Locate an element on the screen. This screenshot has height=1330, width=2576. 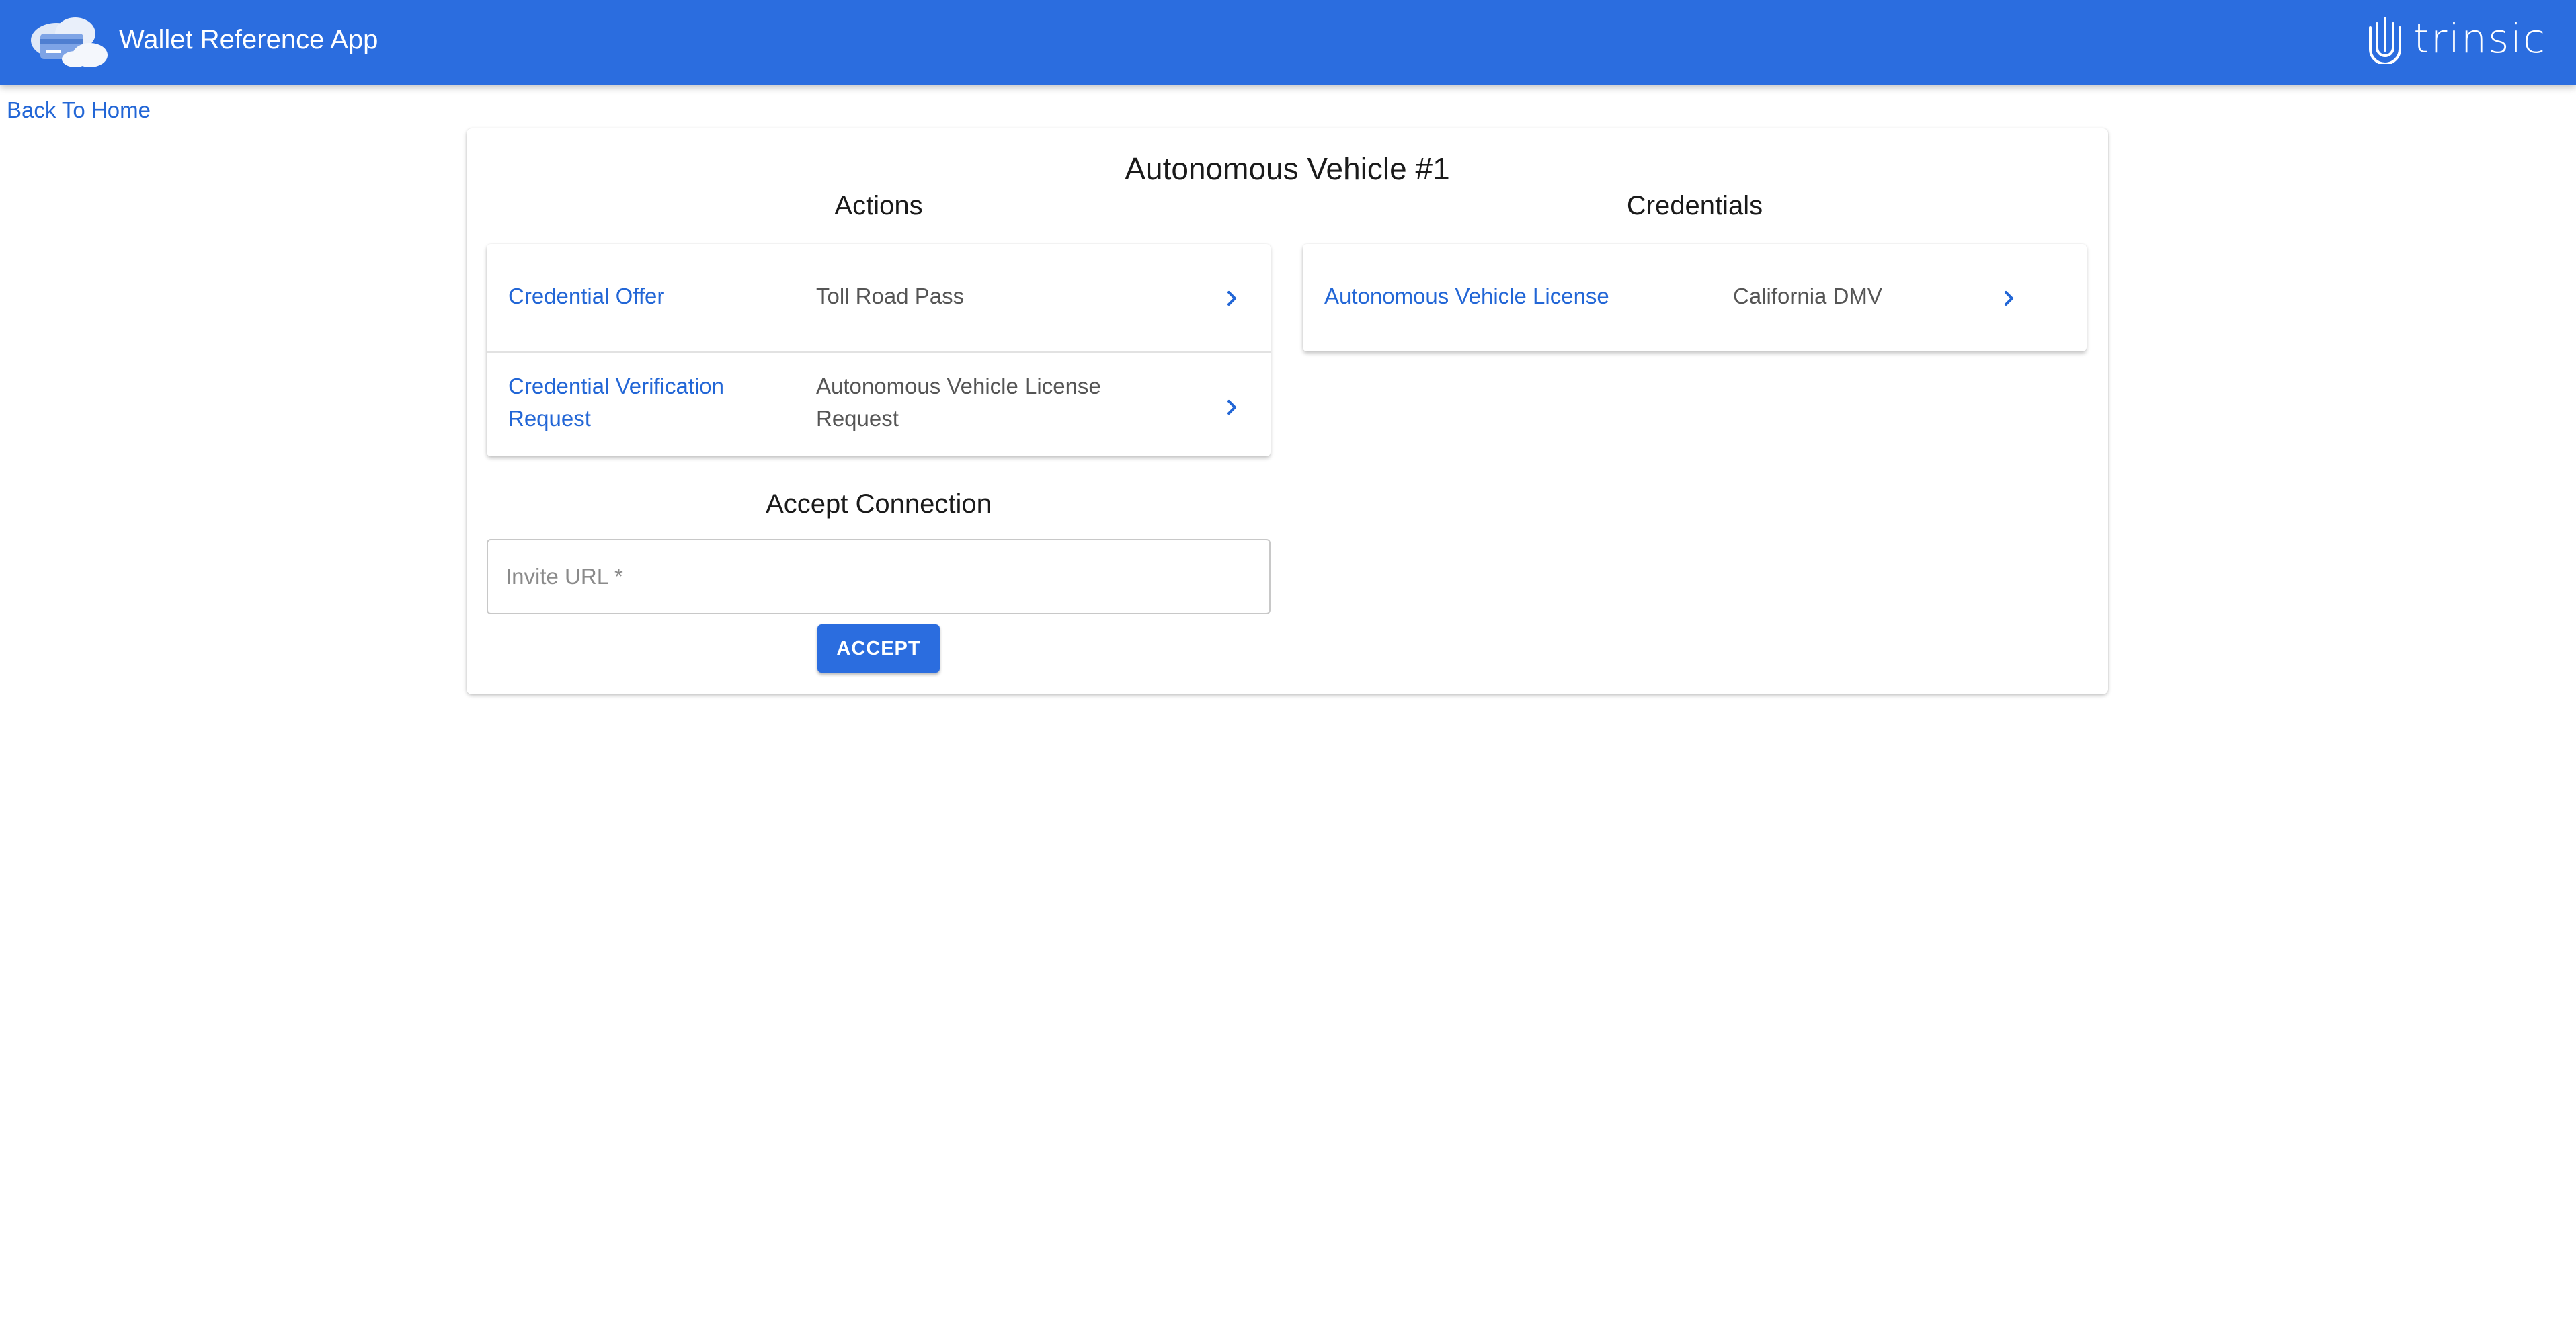
action-type-label: Credential Verification Request is located at coordinates (642, 403).